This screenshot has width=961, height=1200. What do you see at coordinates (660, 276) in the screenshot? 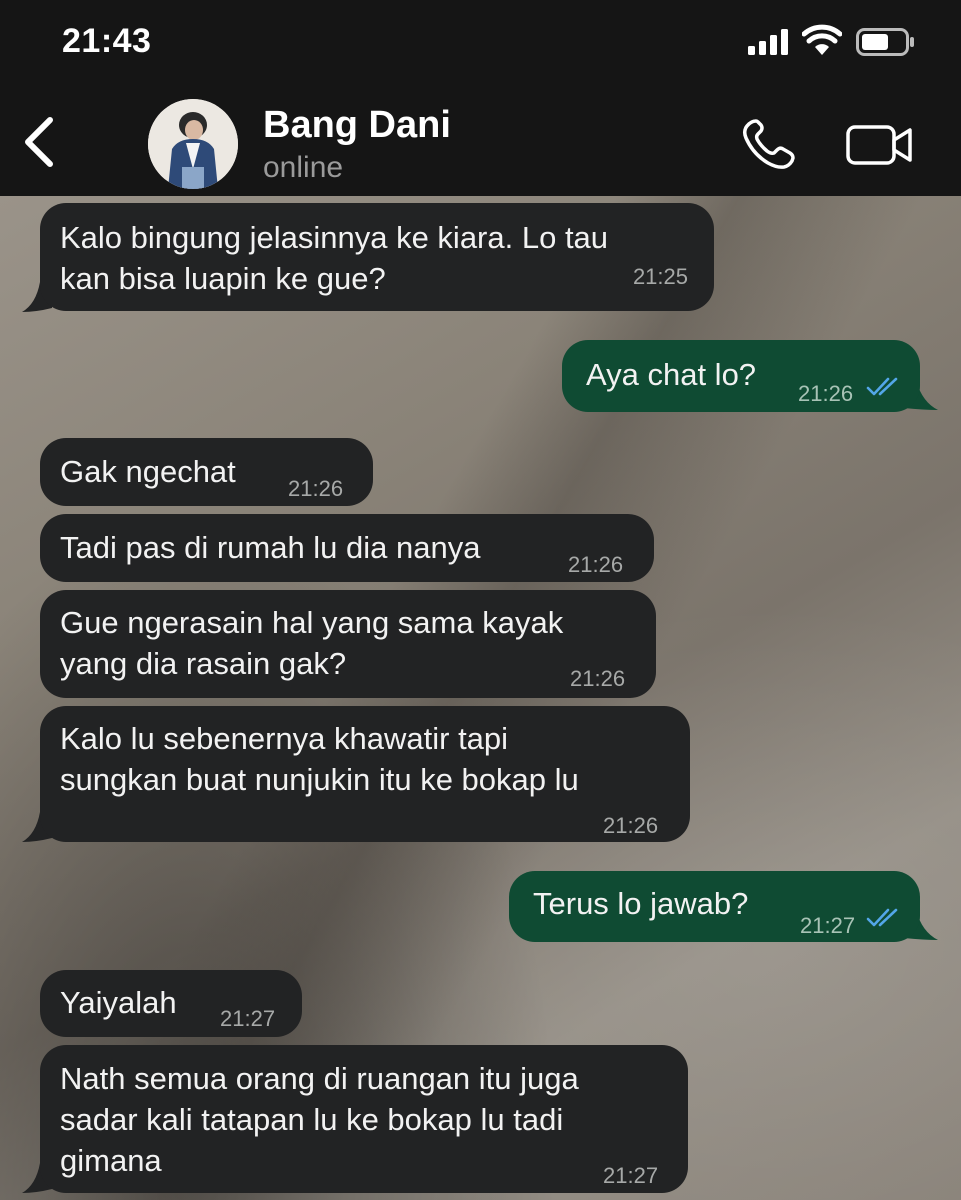
I see `message-time: 21:25` at bounding box center [660, 276].